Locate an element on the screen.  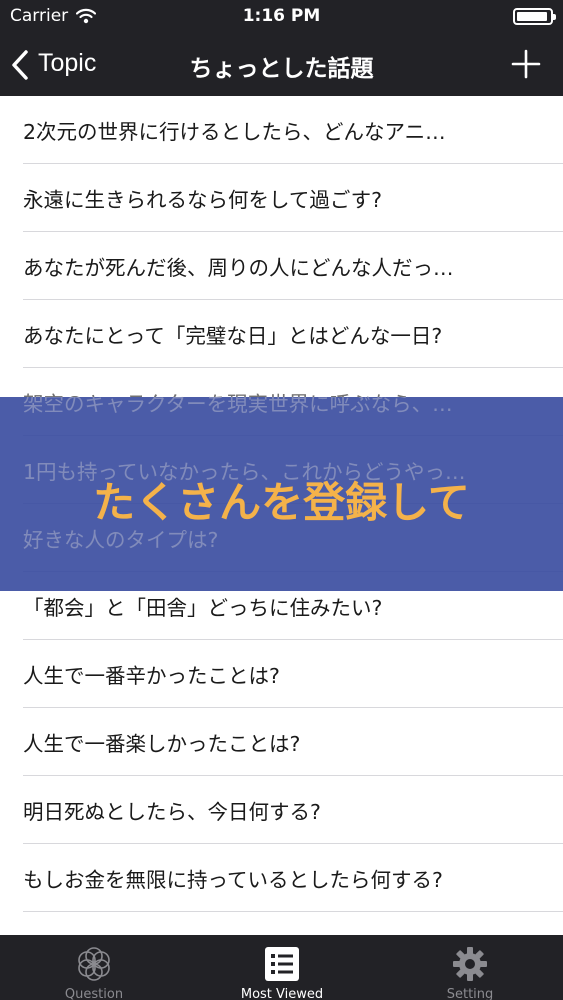
tab-setting-label: Setting is located at coordinates (470, 993).